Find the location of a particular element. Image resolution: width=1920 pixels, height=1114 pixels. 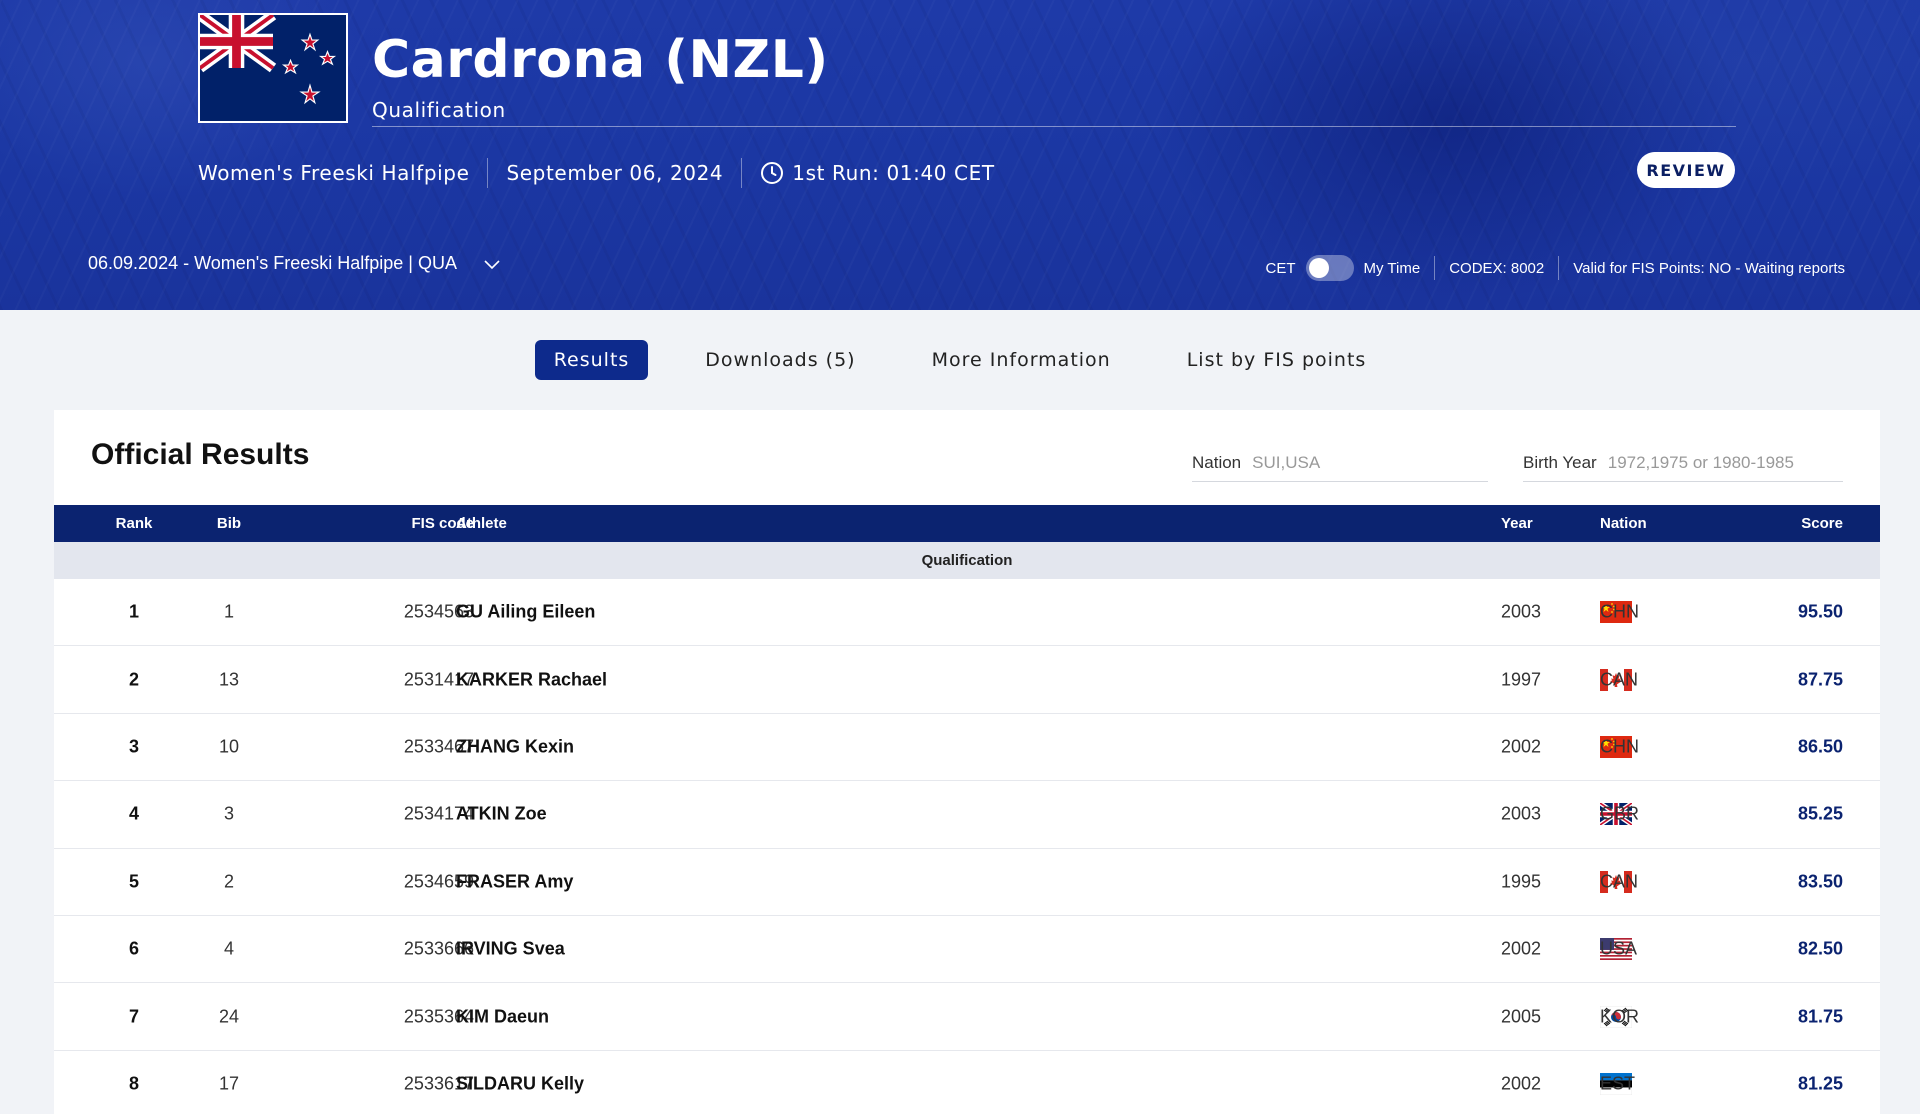

toggle-knob is located at coordinates (1318, 268).